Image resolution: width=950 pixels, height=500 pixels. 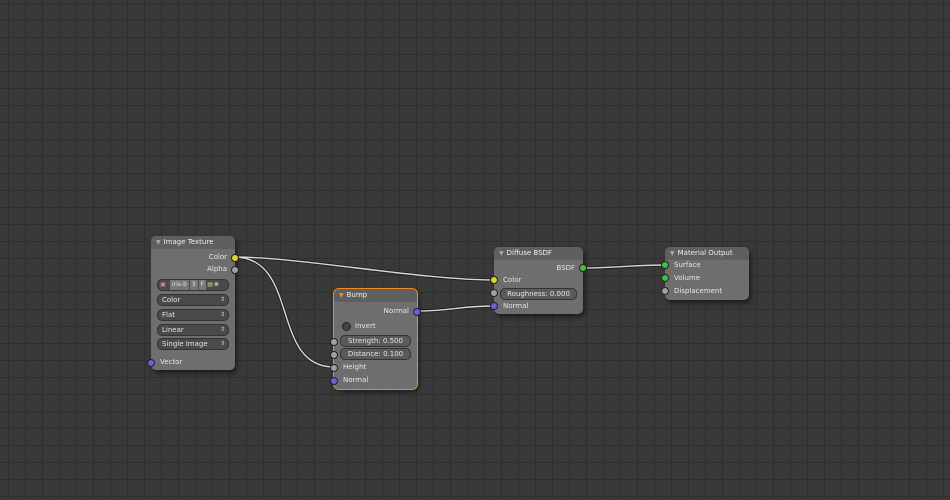 What do you see at coordinates (355, 367) in the screenshot?
I see `input-height-label: Height` at bounding box center [355, 367].